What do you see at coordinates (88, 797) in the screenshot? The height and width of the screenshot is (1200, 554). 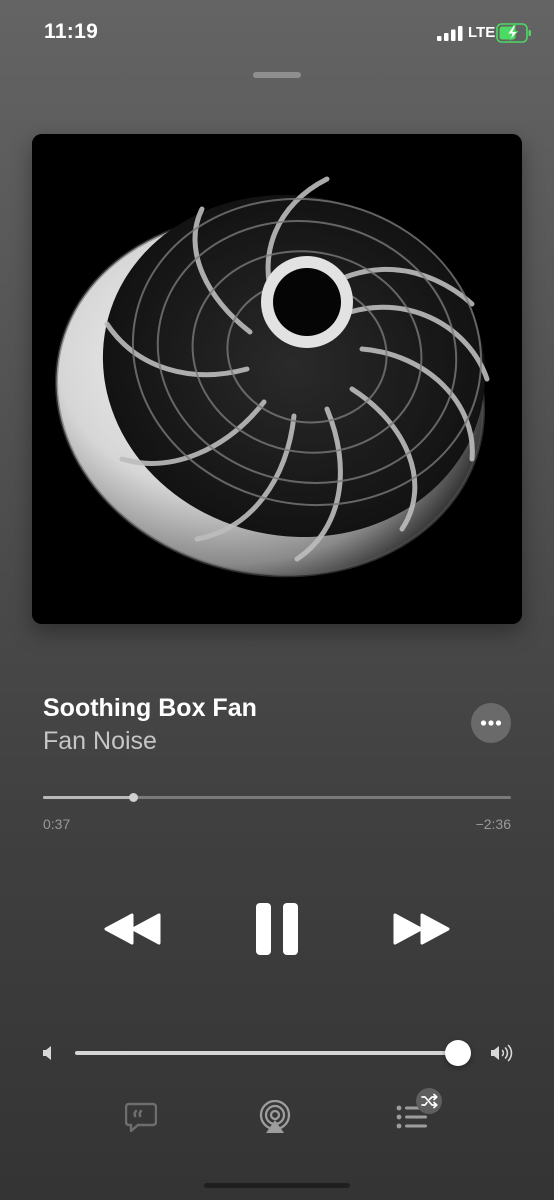 I see `progress-fill` at bounding box center [88, 797].